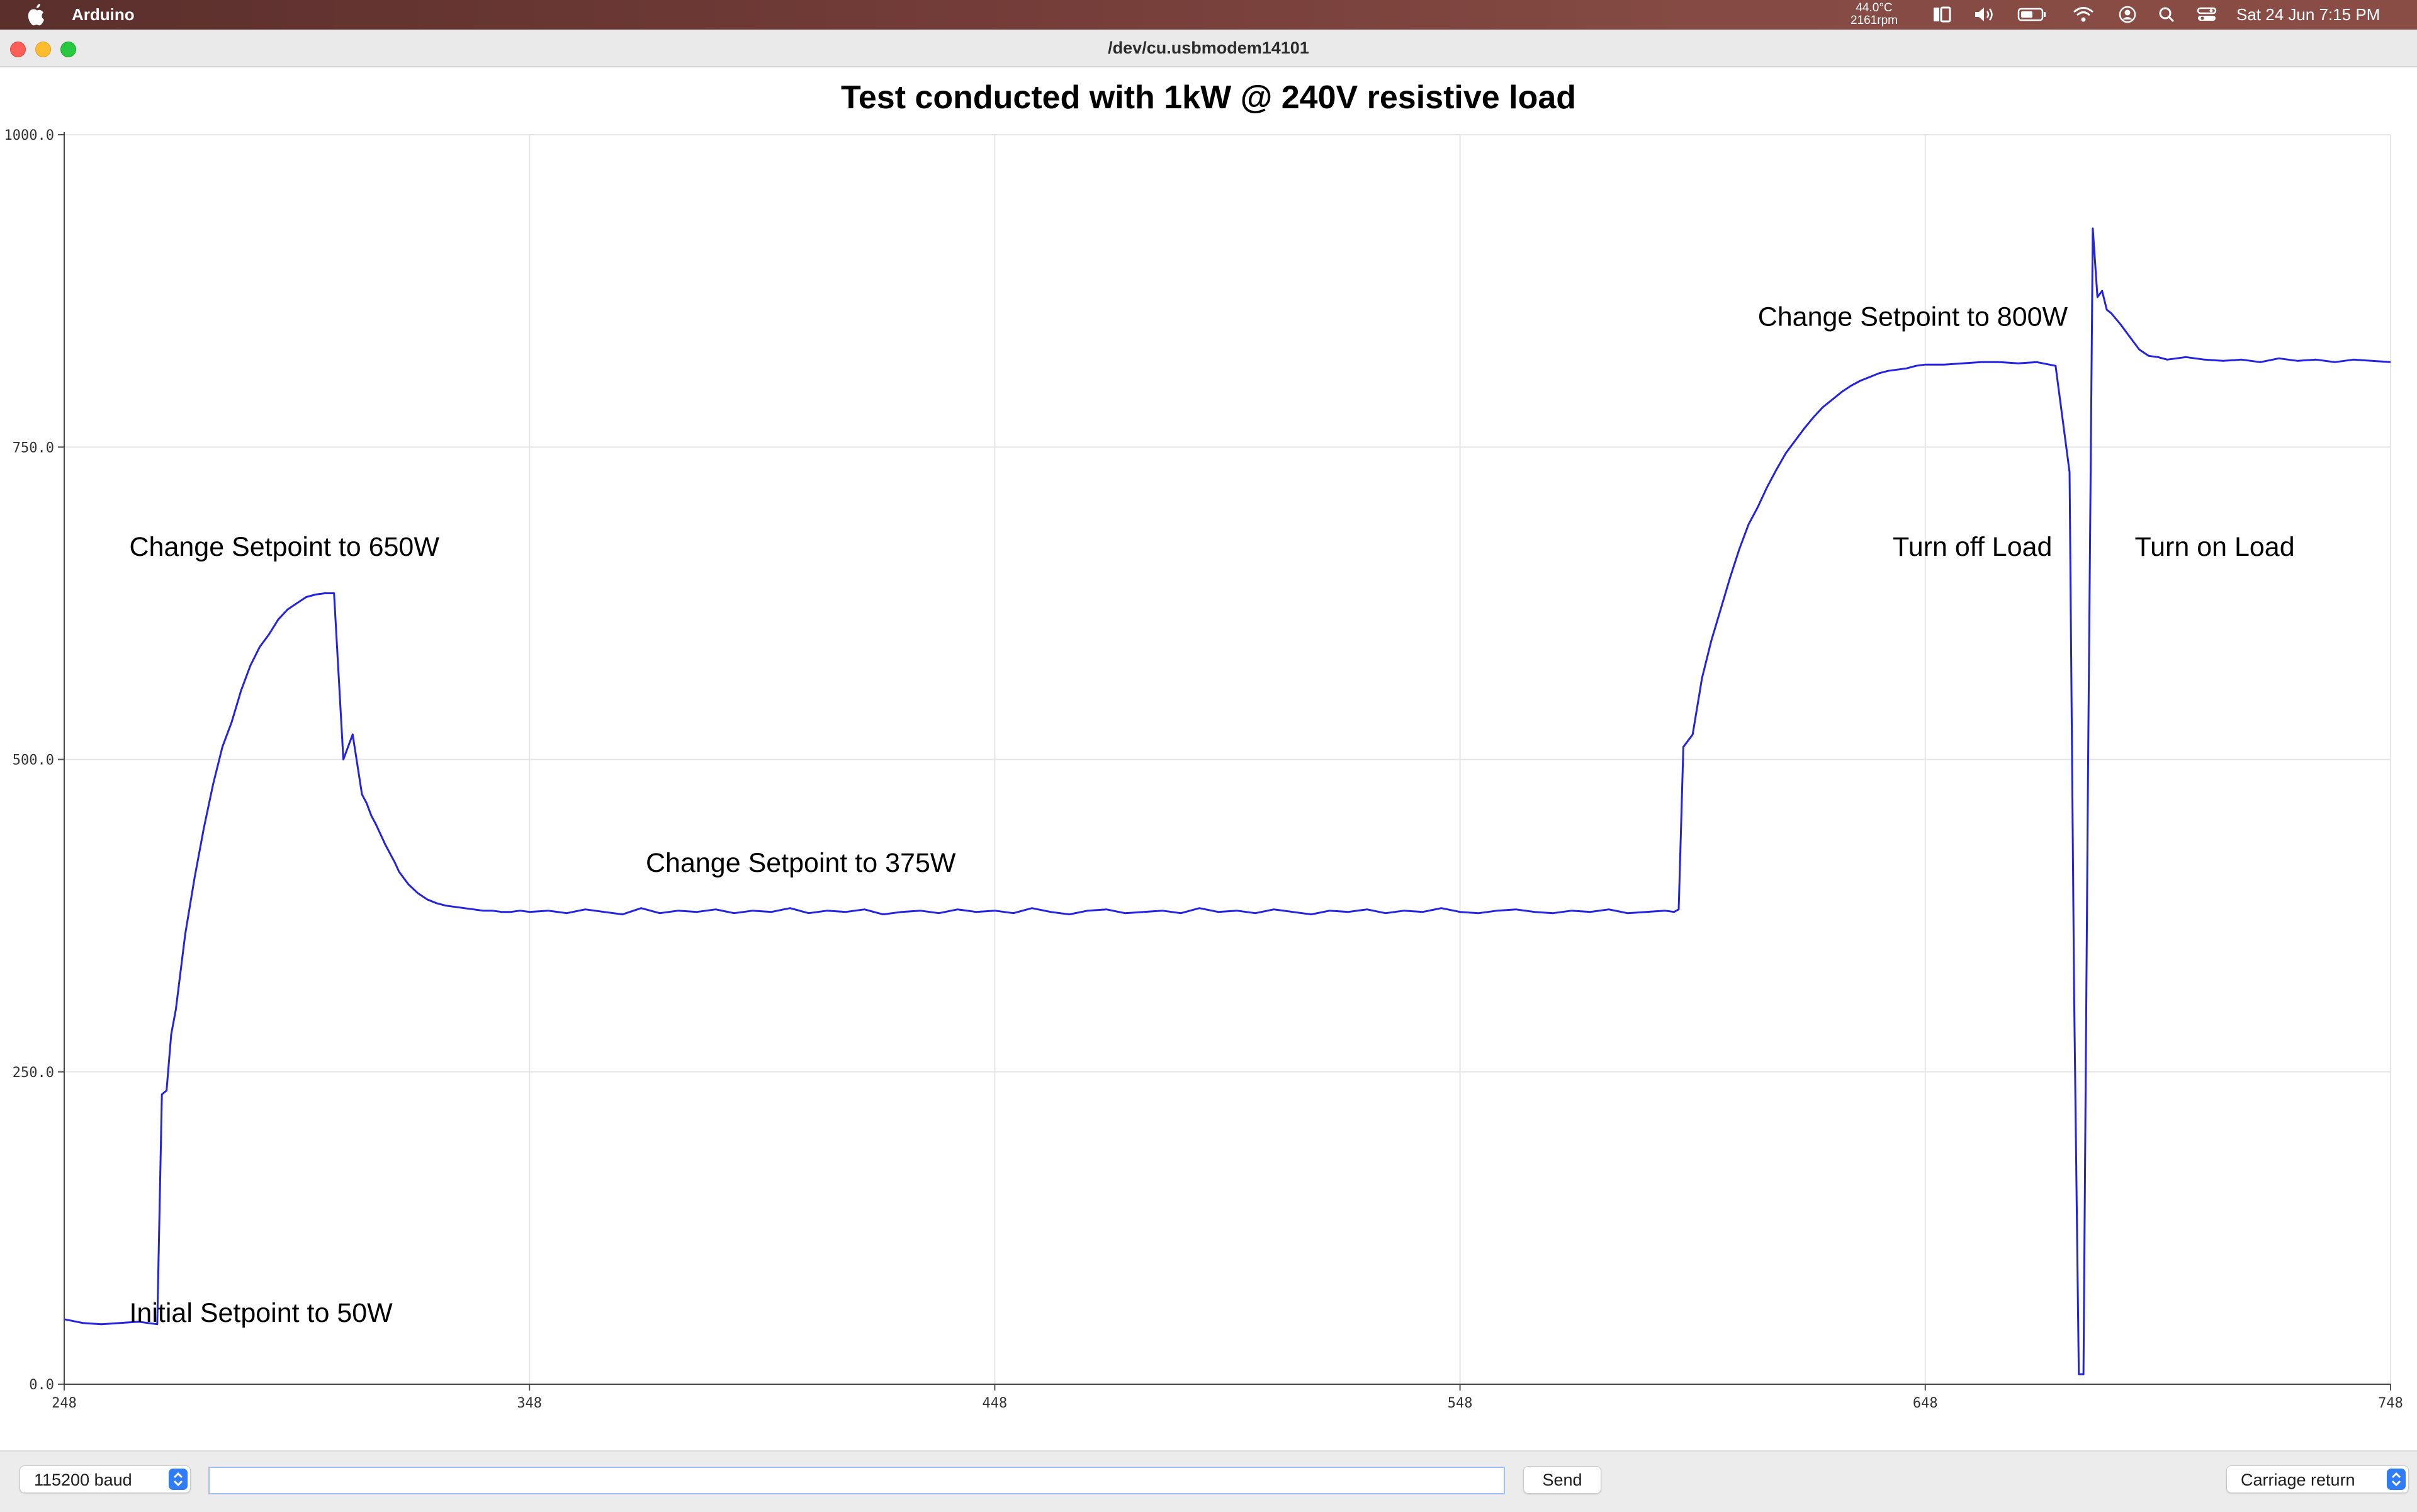 This screenshot has width=2417, height=1512. I want to click on stage-manager-icon, so click(1942, 14).